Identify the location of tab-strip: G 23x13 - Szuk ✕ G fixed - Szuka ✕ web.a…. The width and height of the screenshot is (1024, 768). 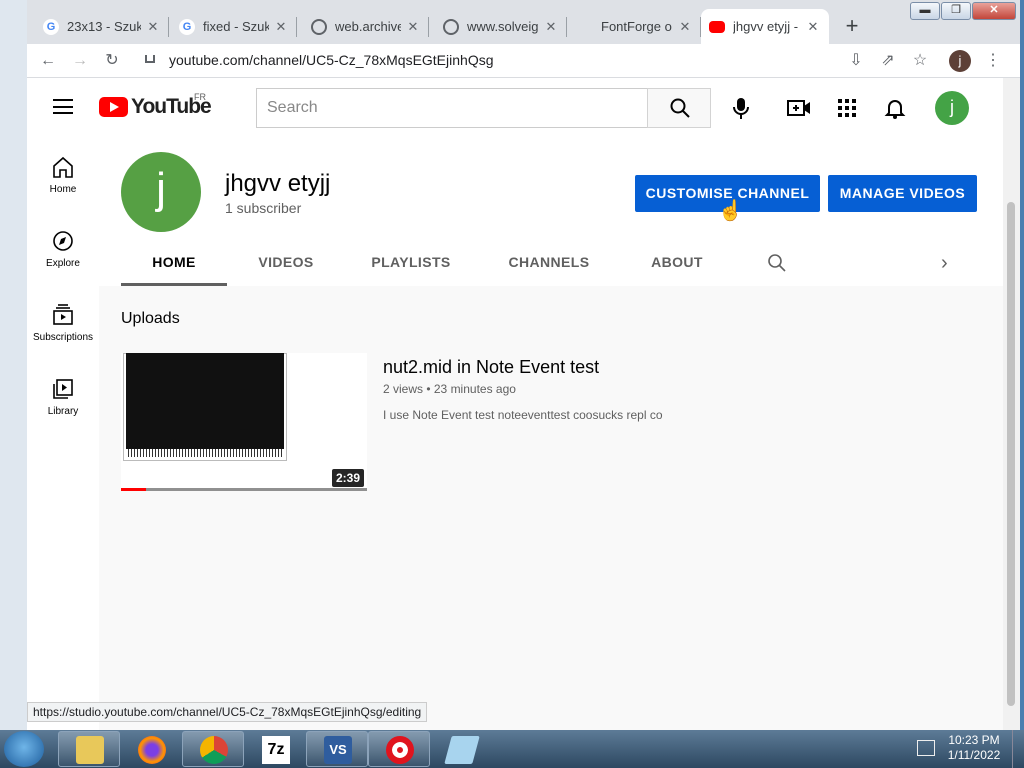
(523, 22).